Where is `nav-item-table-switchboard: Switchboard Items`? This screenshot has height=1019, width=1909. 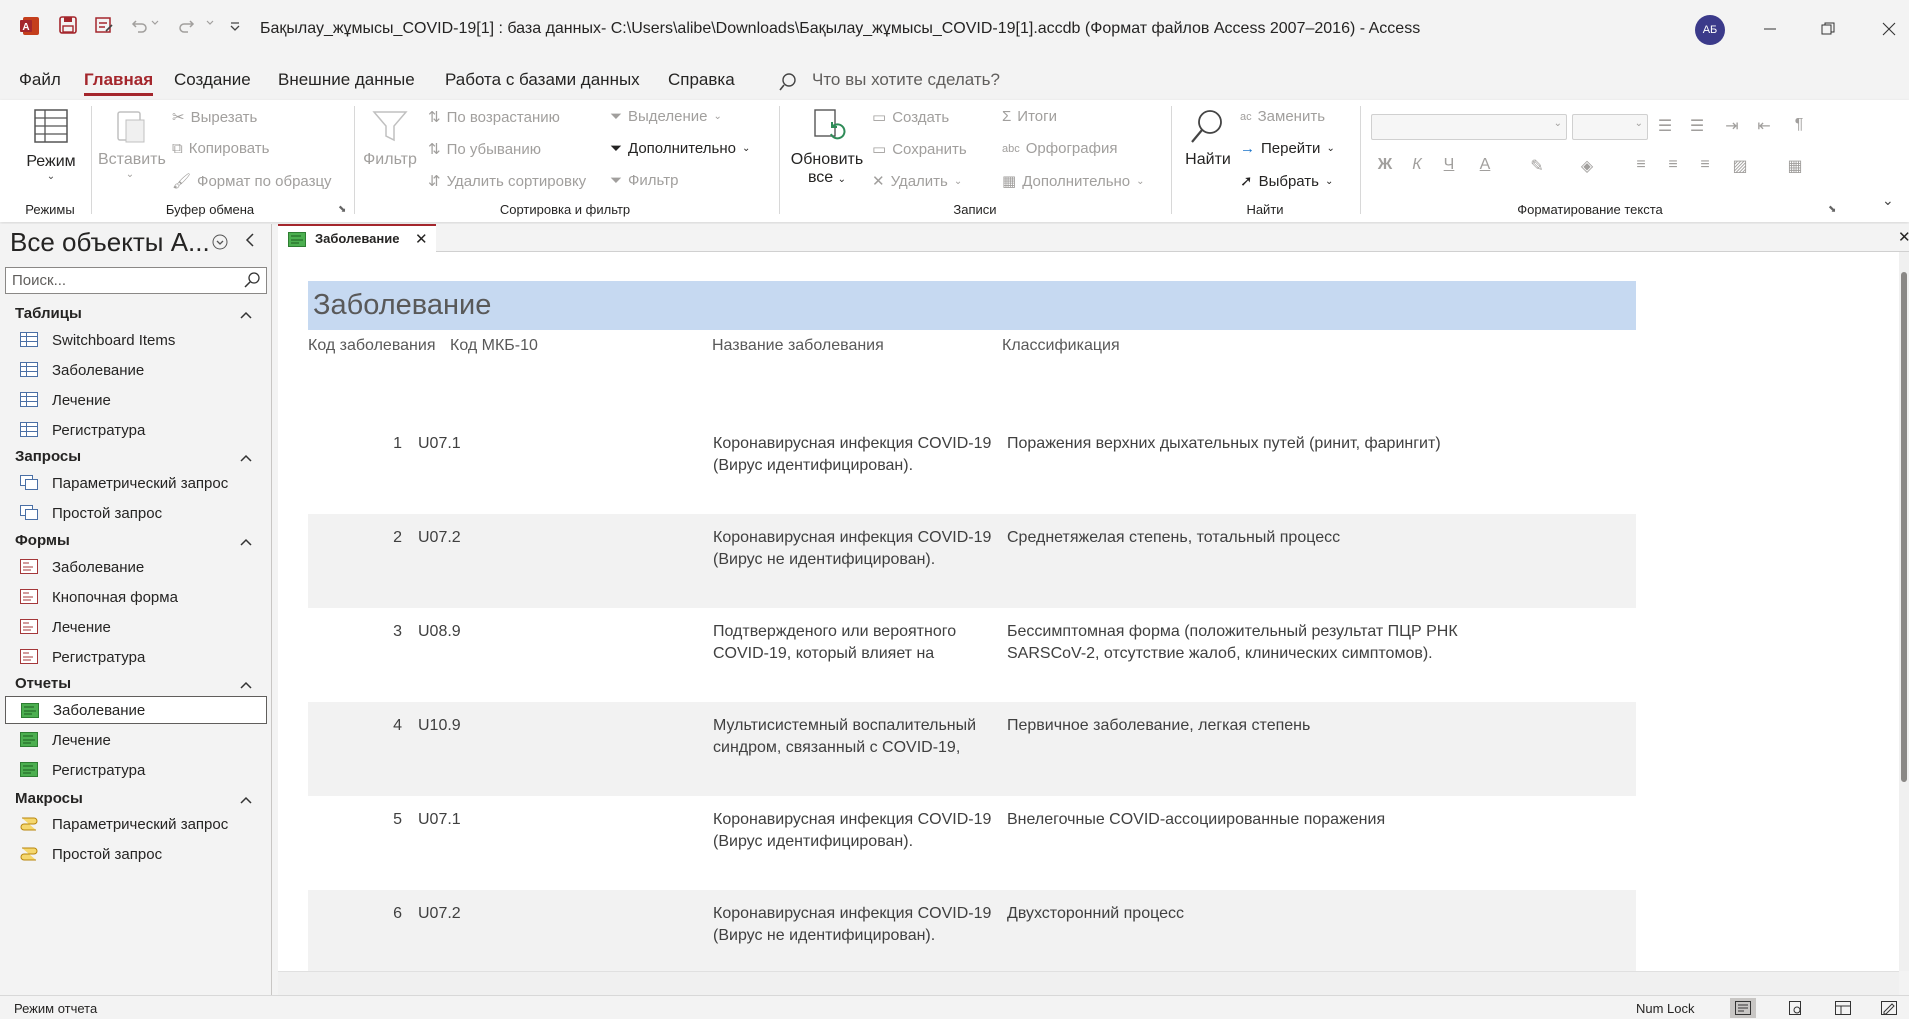 nav-item-table-switchboard: Switchboard Items is located at coordinates (136, 340).